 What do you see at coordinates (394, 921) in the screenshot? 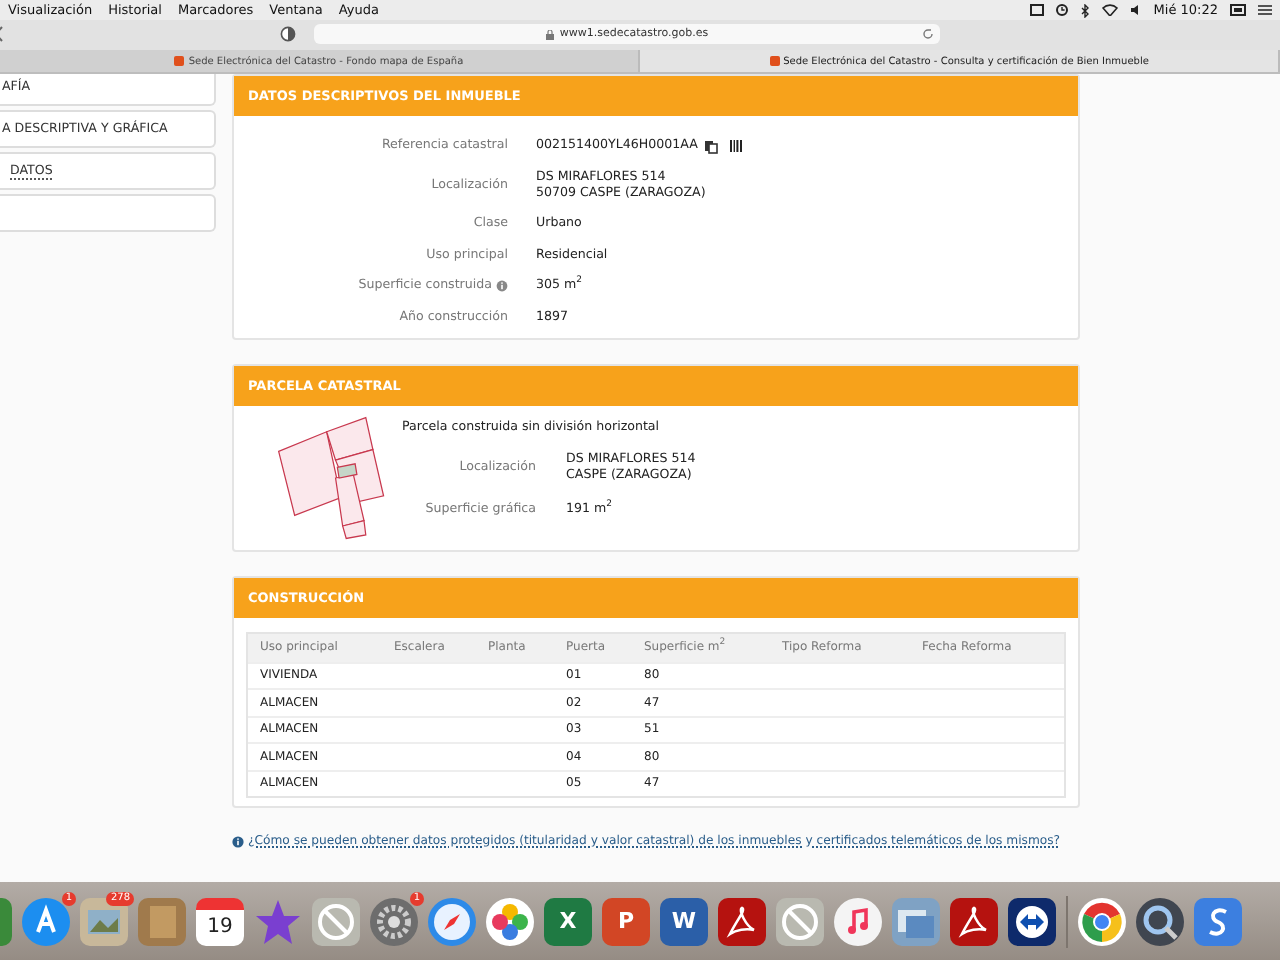
I see `gear-icon` at bounding box center [394, 921].